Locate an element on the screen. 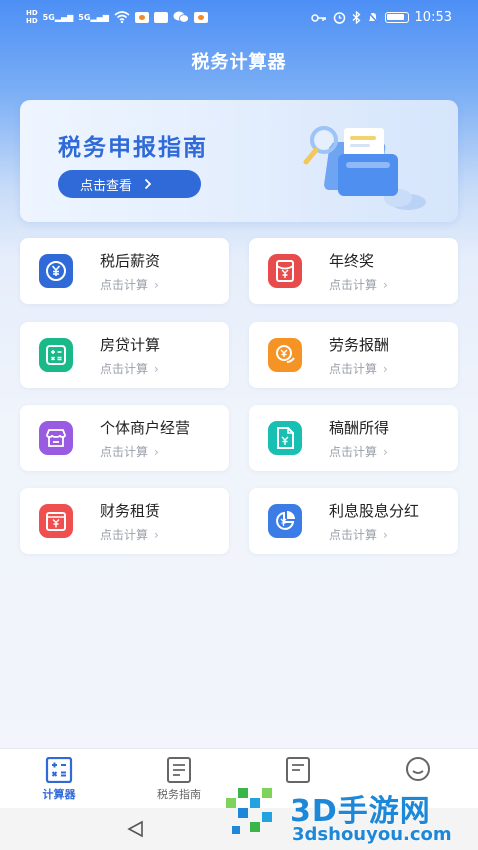  status-left: HD HD 5G▂▄▆ 5G▂▄▆ is located at coordinates (117, 17).